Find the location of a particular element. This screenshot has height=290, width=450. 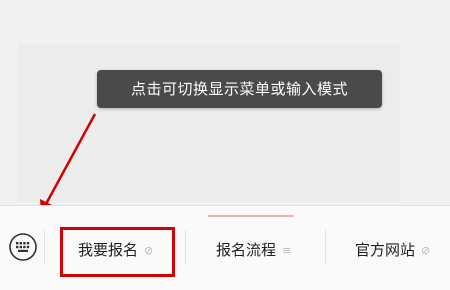

menu-item-label: 官方网站 is located at coordinates (385, 250).